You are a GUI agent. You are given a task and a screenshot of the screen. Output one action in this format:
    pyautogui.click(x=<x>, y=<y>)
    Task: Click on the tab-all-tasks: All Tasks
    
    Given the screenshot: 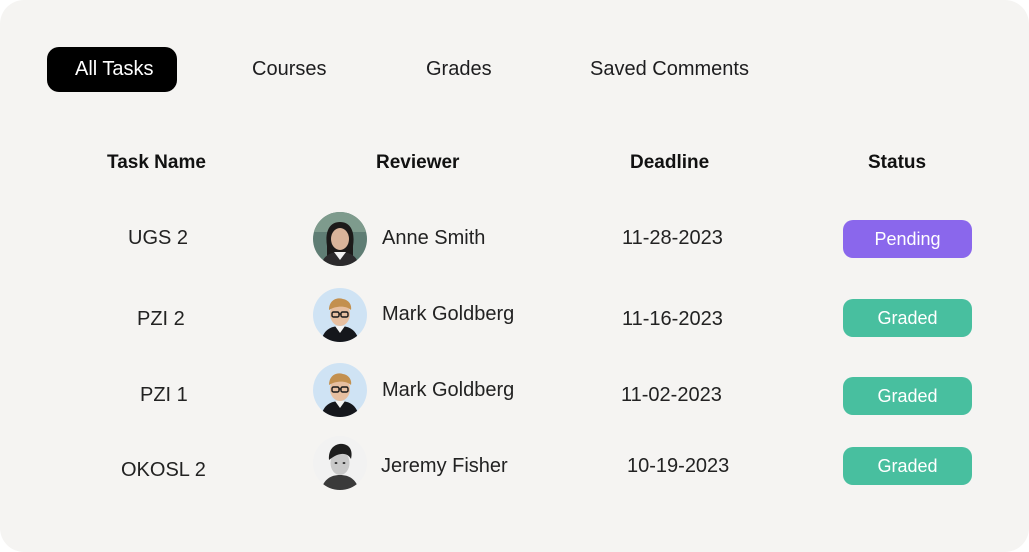 What is the action you would take?
    pyautogui.click(x=112, y=69)
    